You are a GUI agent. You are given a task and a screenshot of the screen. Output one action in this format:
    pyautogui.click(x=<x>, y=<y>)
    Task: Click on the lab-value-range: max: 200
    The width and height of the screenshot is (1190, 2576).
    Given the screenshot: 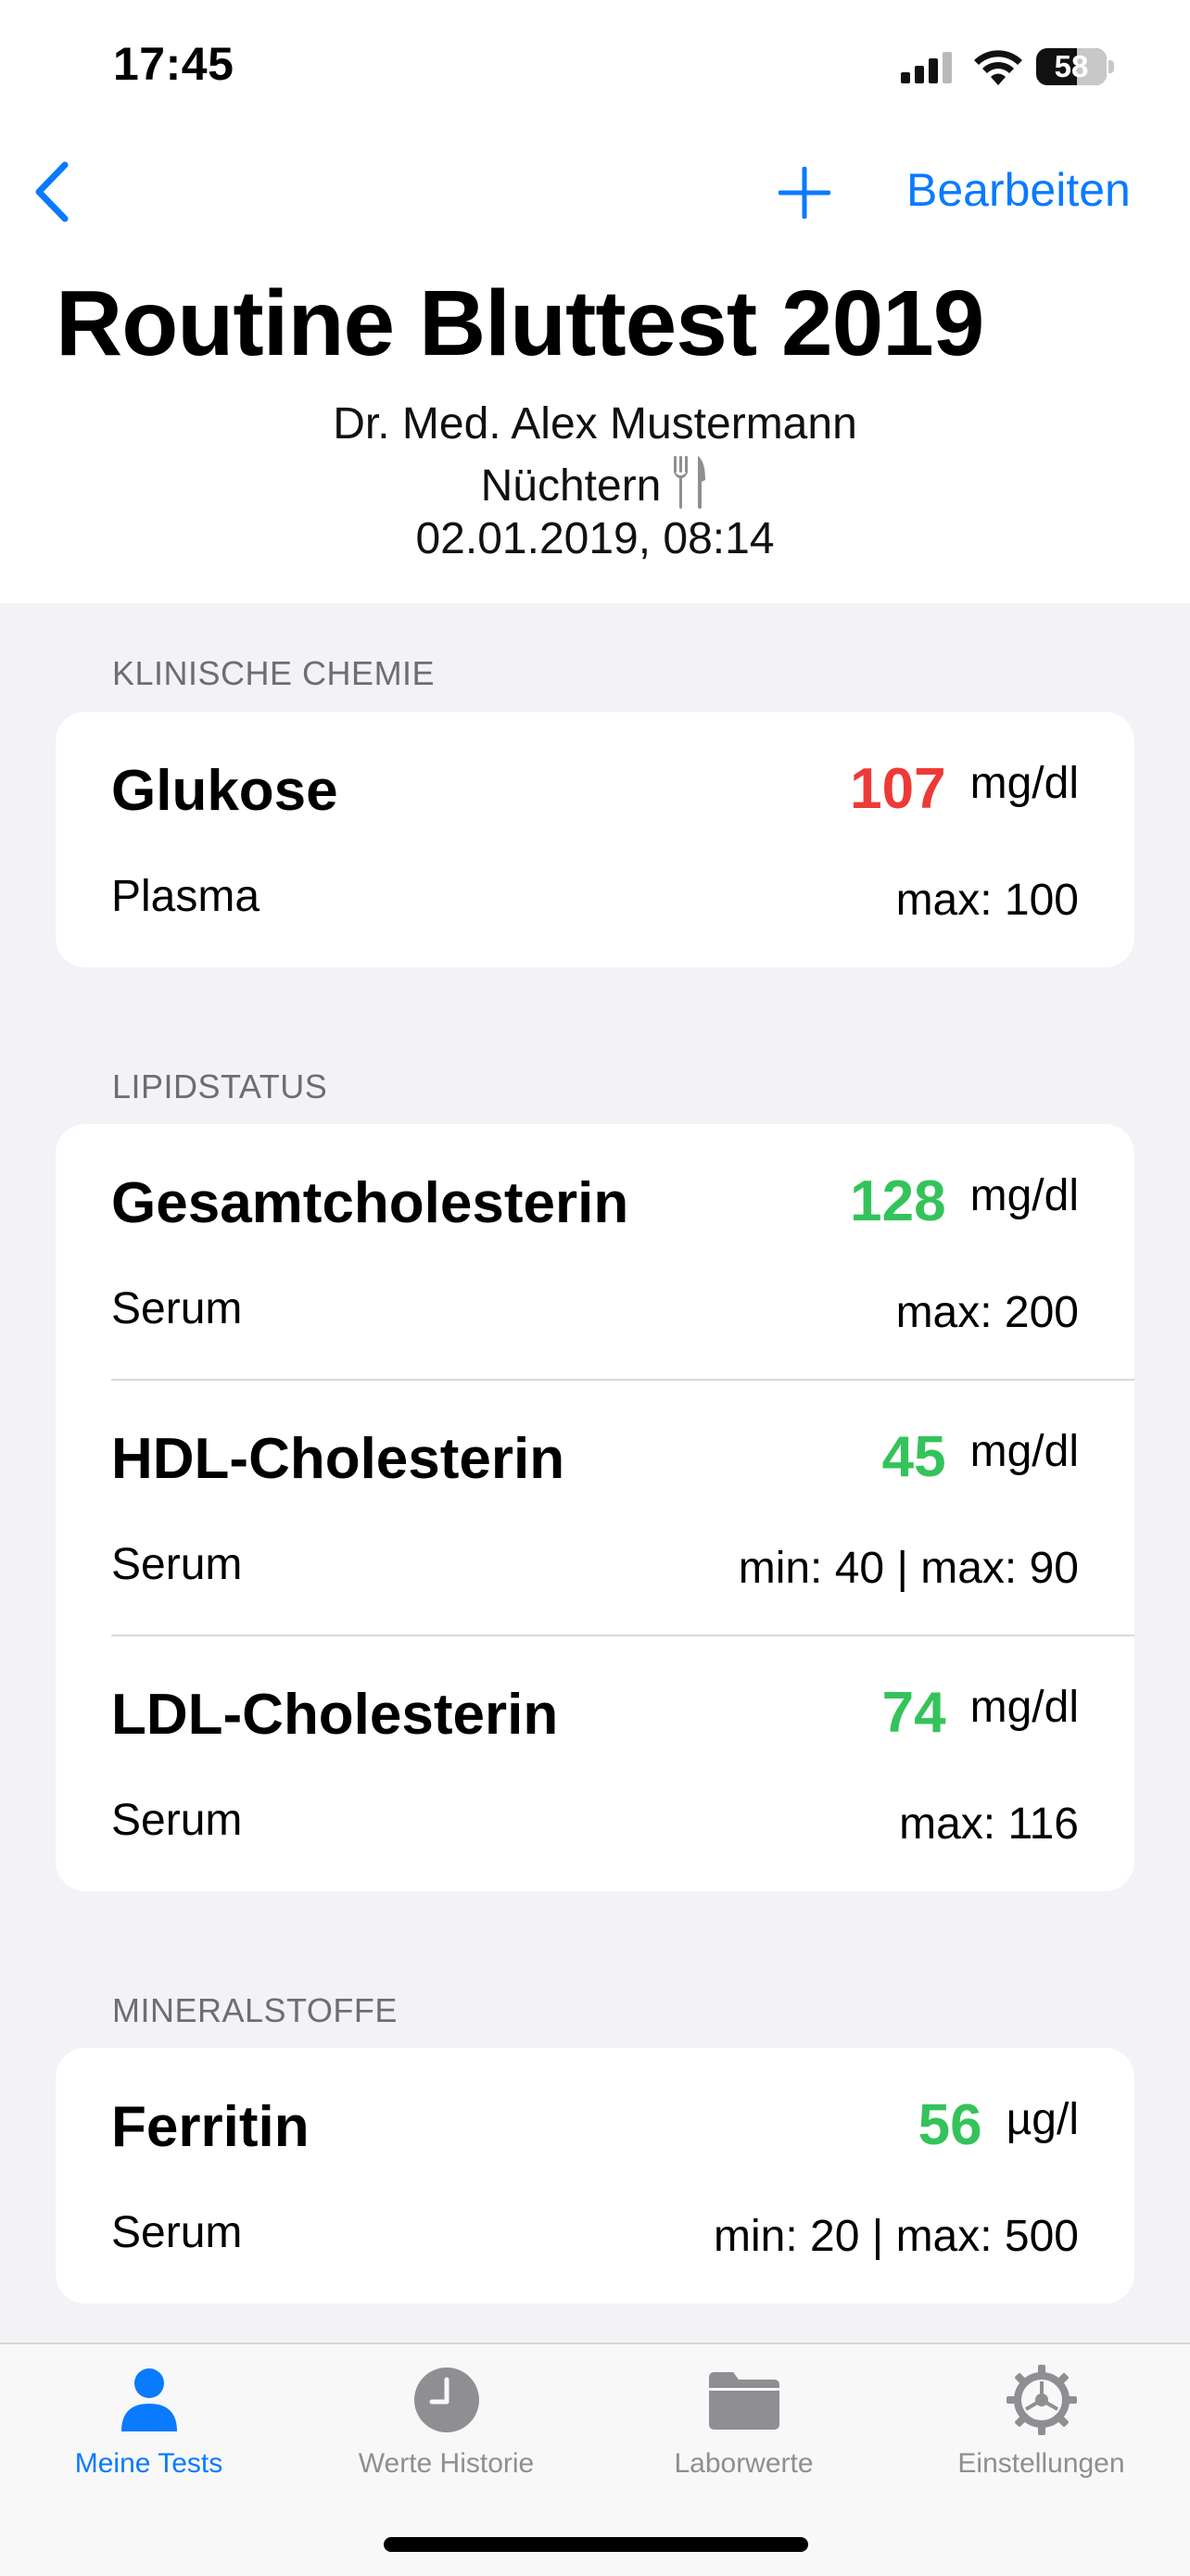 What is the action you would take?
    pyautogui.click(x=987, y=1313)
    